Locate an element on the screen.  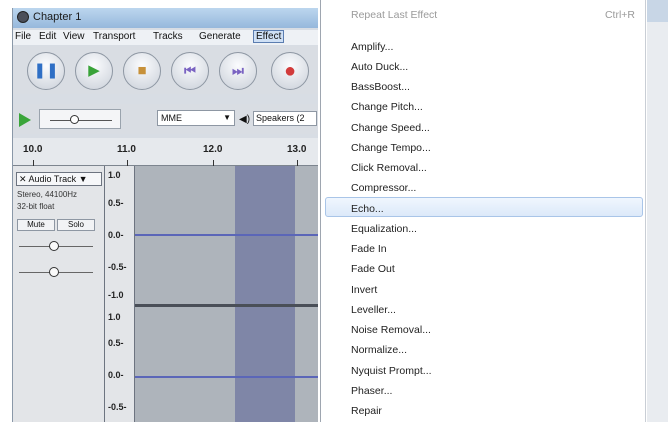
menu-file: File is located at coordinates (23, 36).